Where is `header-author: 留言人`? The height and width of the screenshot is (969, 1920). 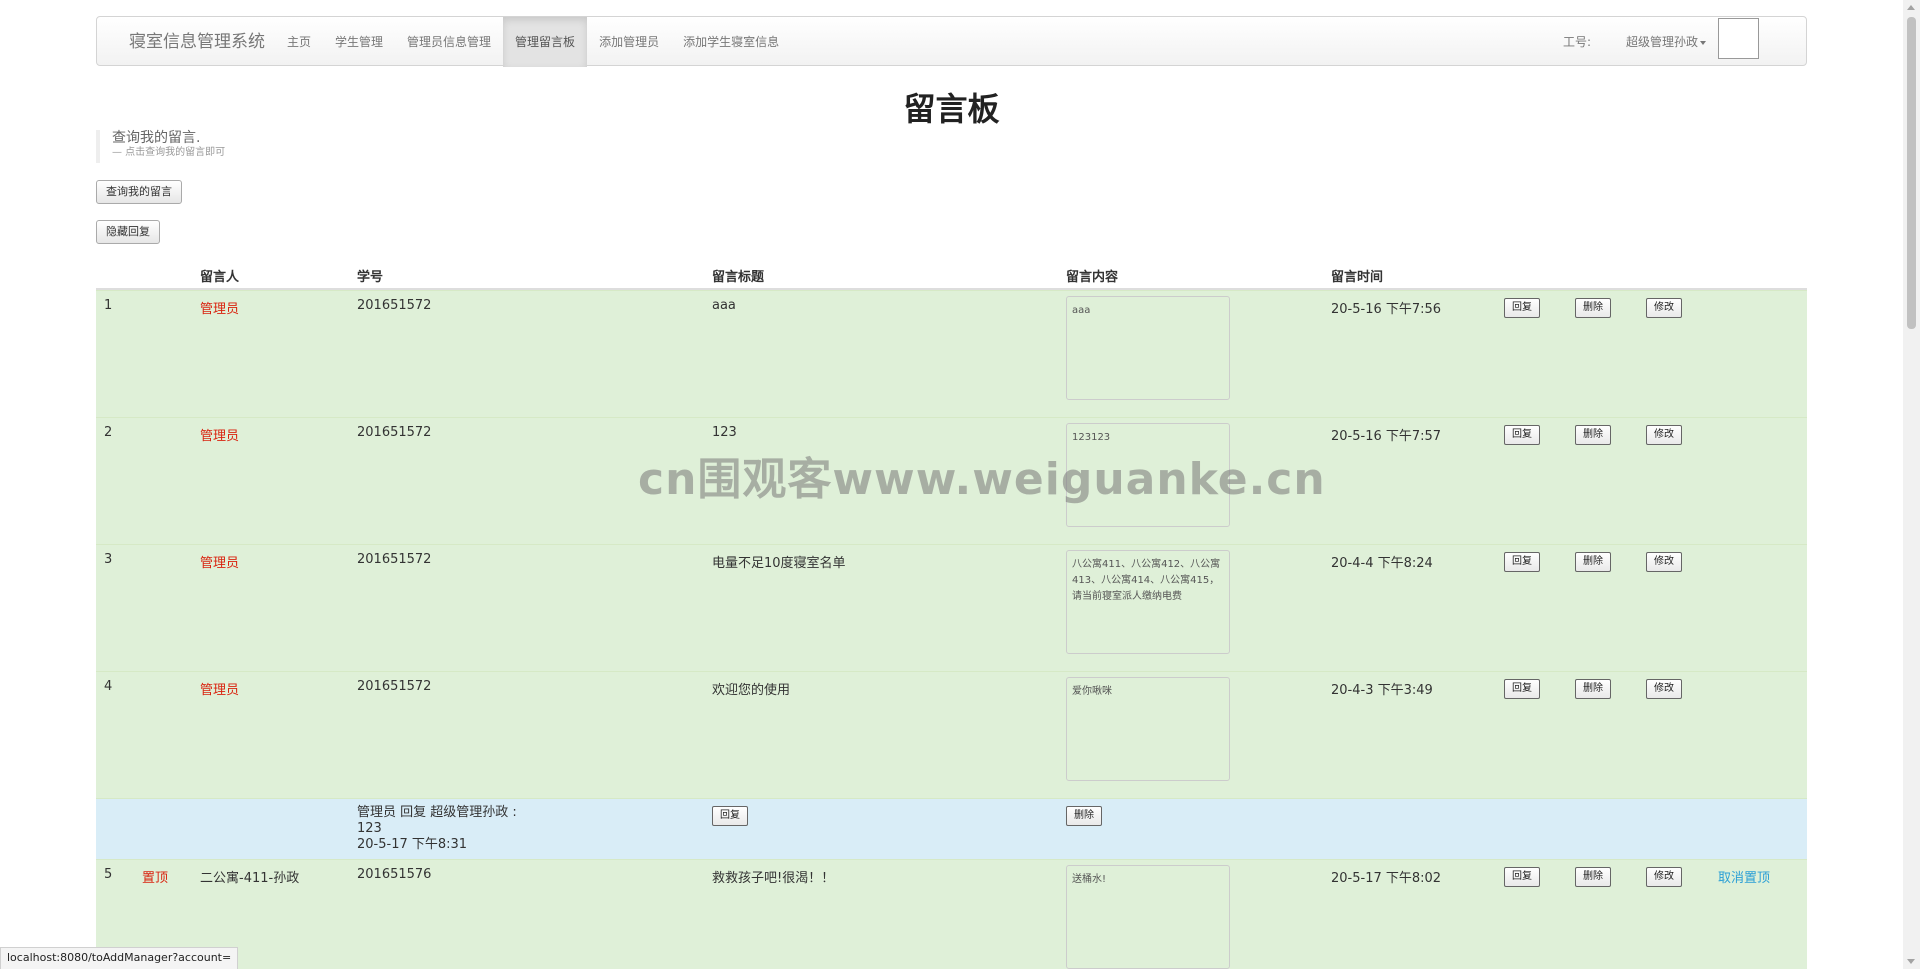
header-author: 留言人 is located at coordinates (220, 277).